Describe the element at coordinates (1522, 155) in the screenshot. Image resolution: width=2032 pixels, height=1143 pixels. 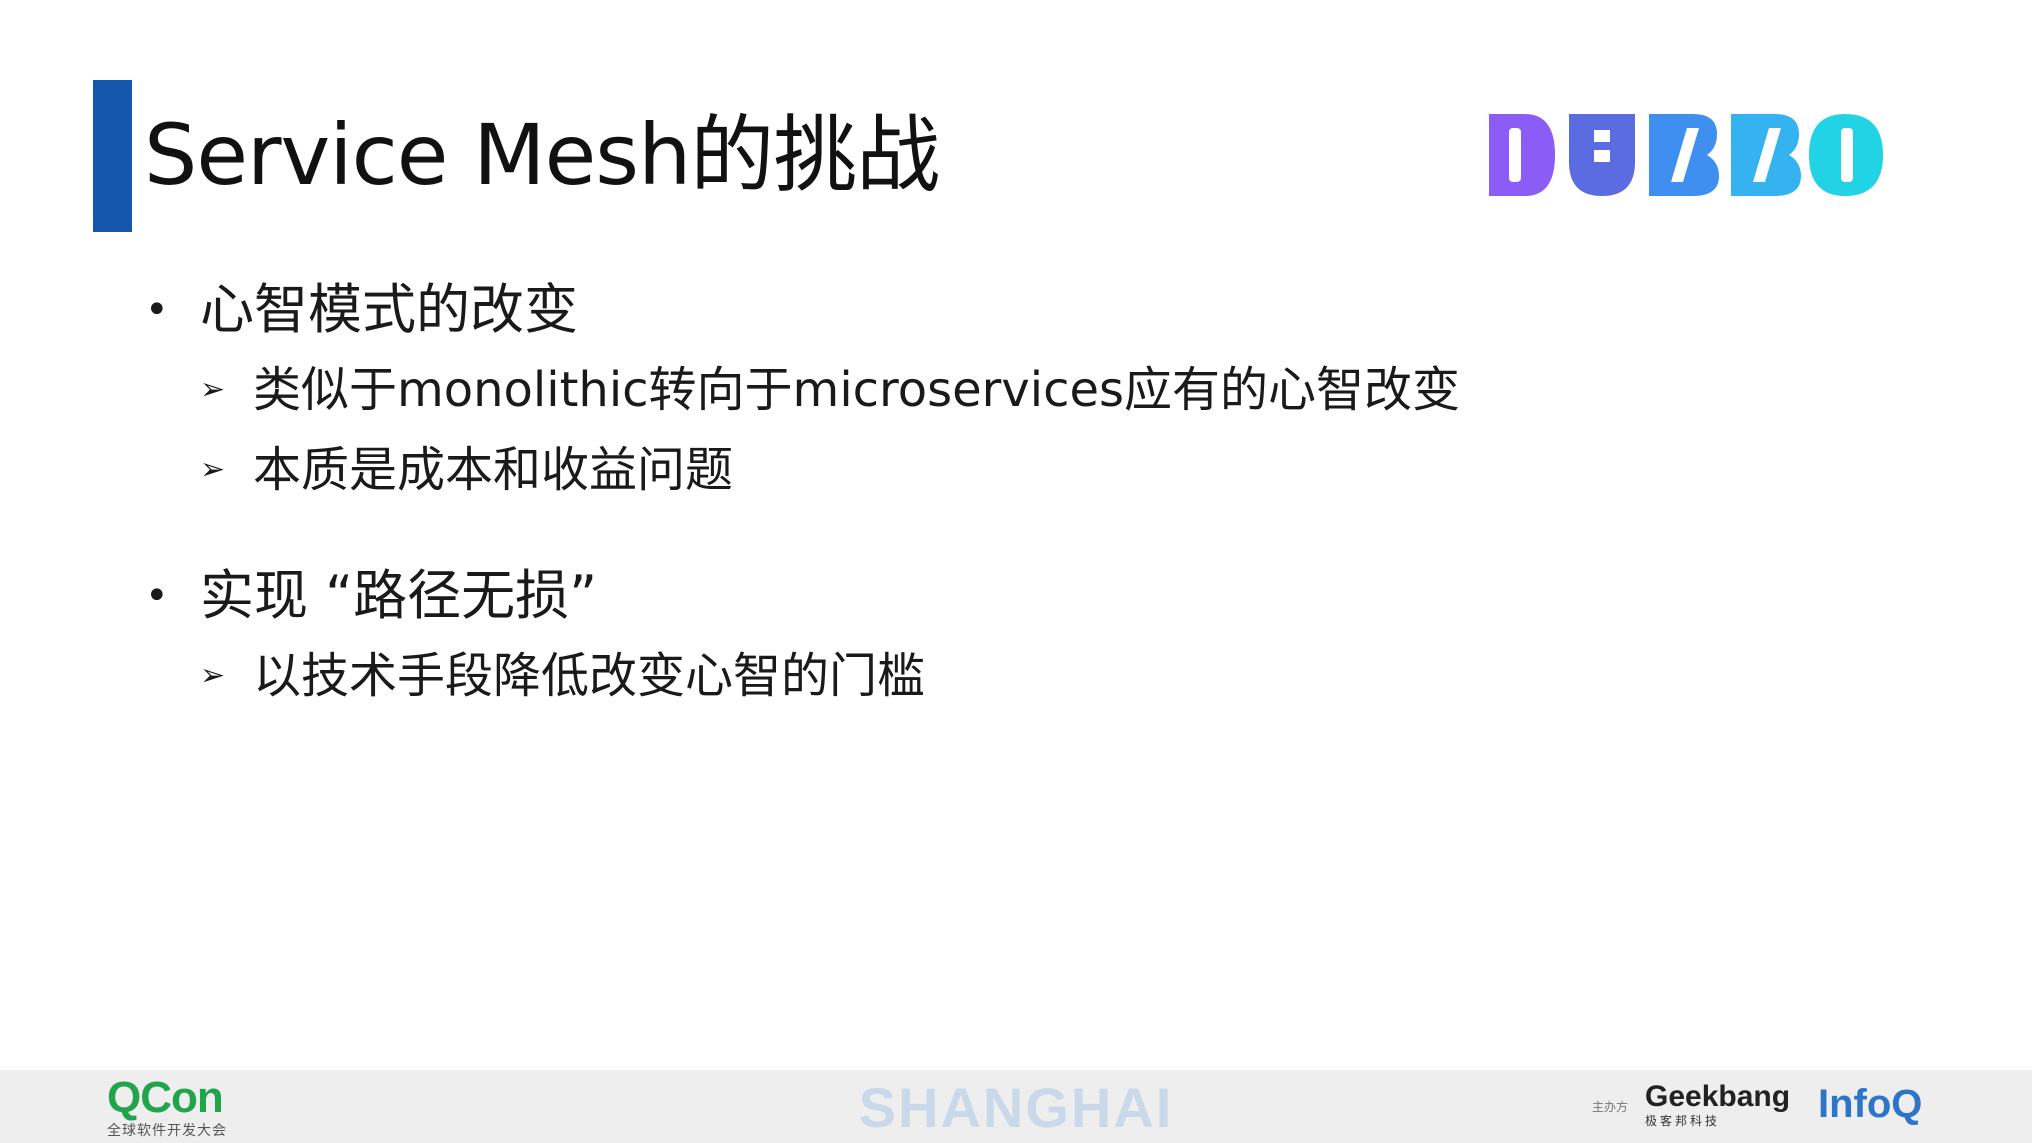
I see `logo-letter-d` at that location.